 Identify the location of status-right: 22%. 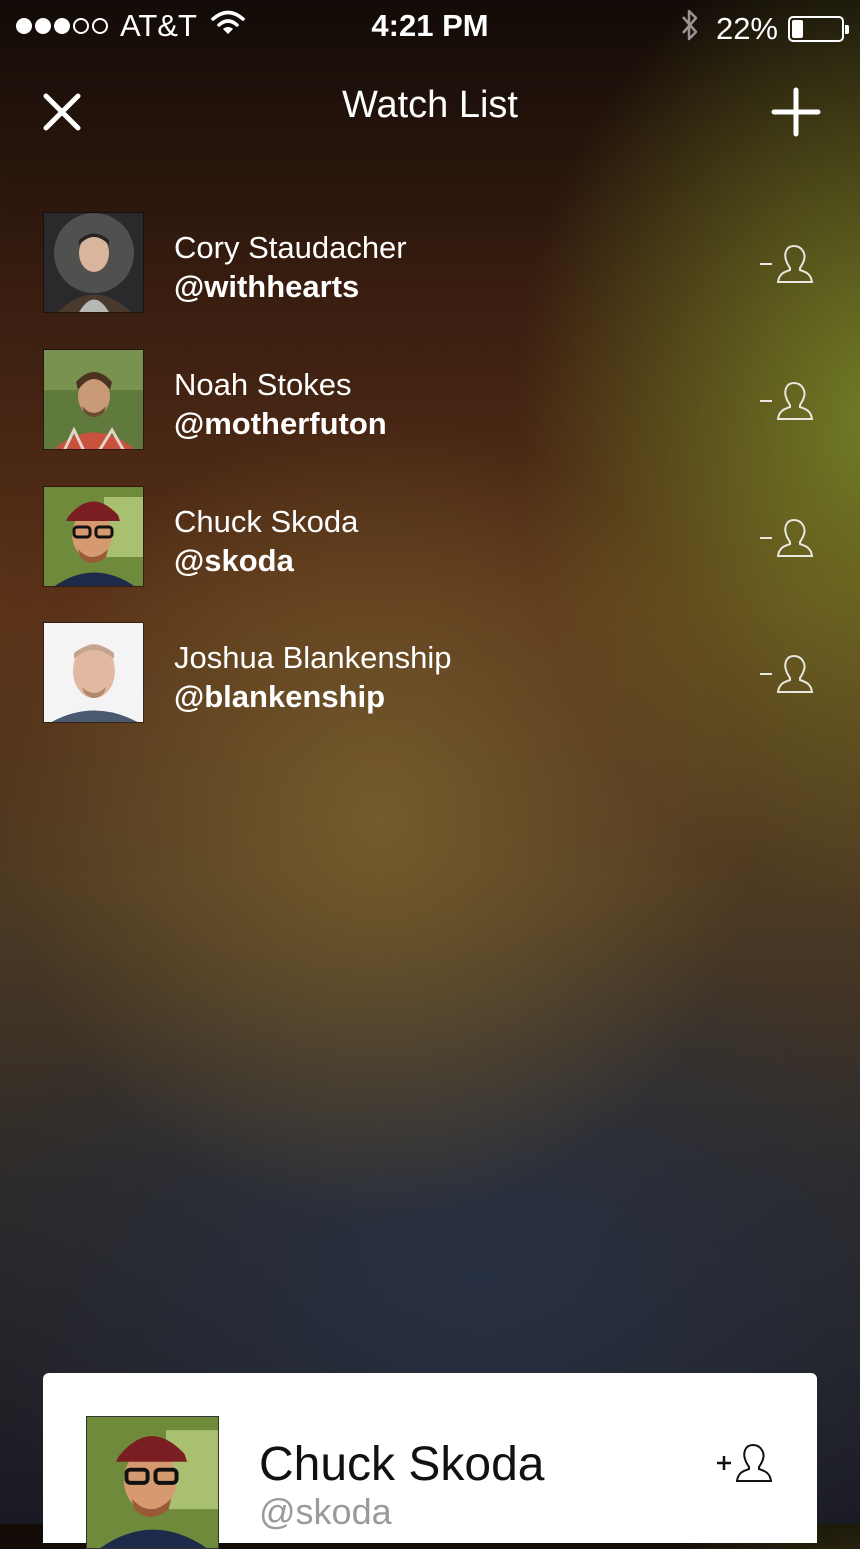
(764, 29).